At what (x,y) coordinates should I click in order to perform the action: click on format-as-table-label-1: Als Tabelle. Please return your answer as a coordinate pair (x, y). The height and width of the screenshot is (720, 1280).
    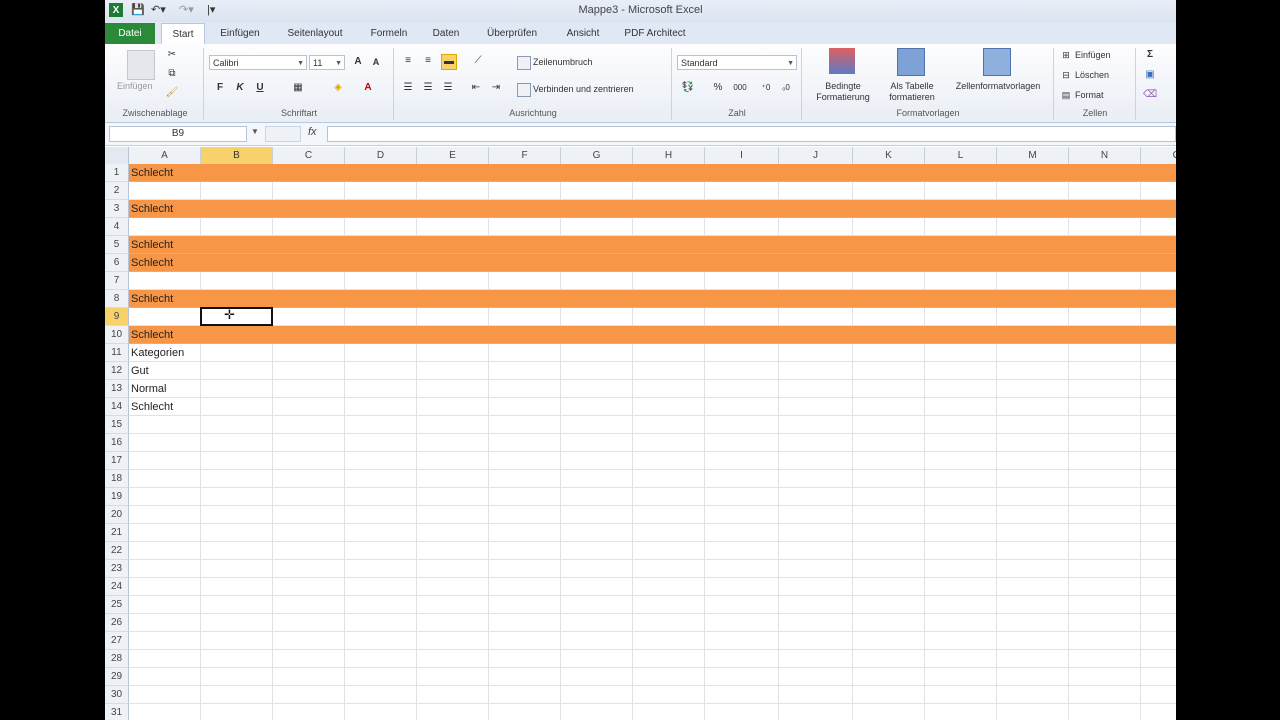
    Looking at the image, I should click on (912, 86).